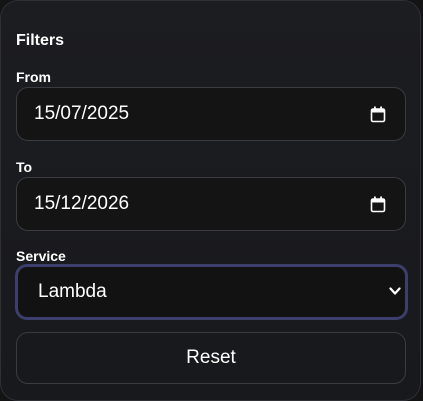 Image resolution: width=423 pixels, height=401 pixels. I want to click on chevron-down-icon, so click(395, 291).